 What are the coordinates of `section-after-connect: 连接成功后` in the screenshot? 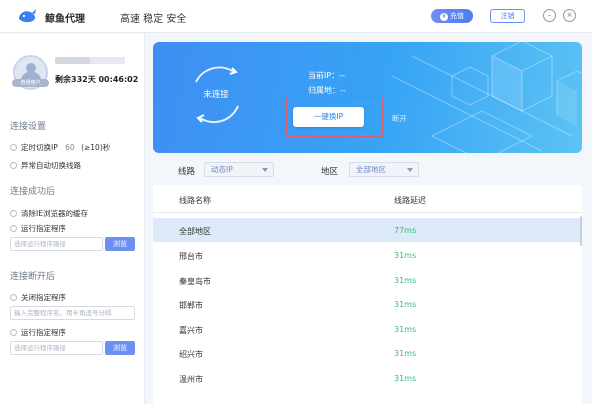 It's located at (33, 192).